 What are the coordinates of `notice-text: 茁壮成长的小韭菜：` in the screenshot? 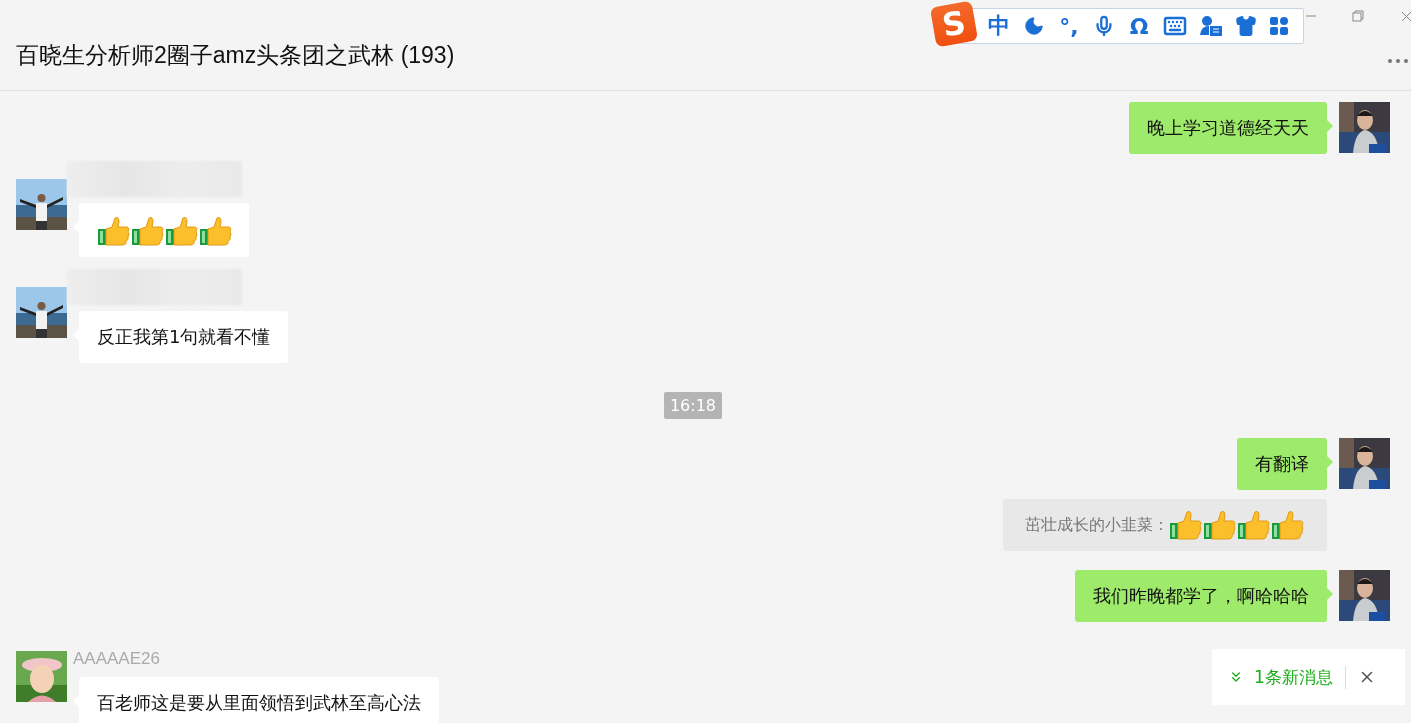 It's located at (1097, 525).